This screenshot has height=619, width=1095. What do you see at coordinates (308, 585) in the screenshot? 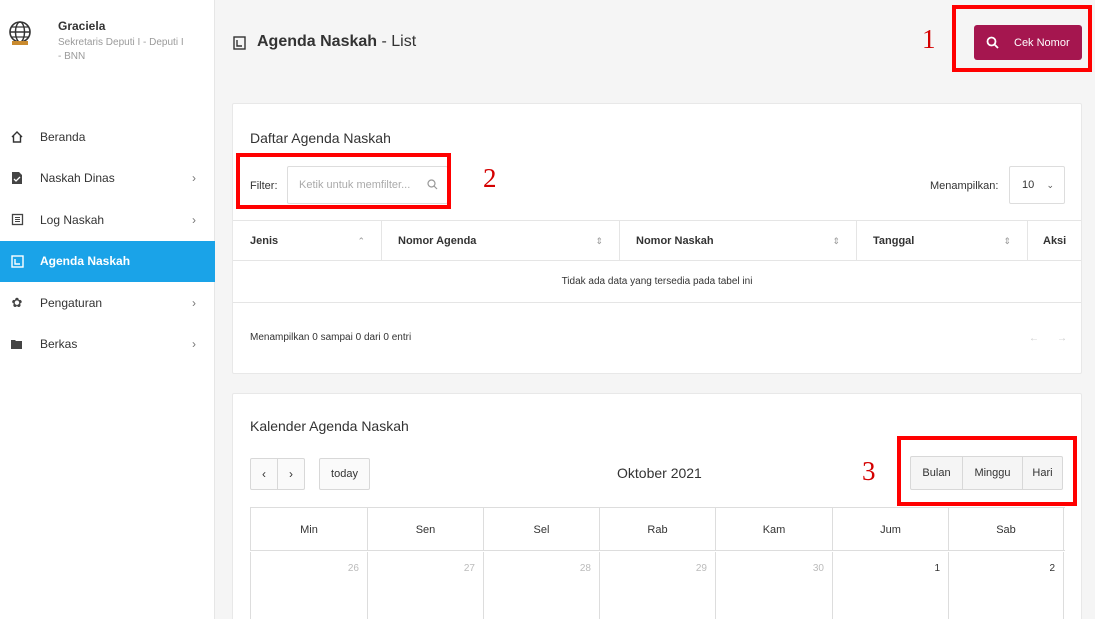
I see `calendar-day-cell: 26` at bounding box center [308, 585].